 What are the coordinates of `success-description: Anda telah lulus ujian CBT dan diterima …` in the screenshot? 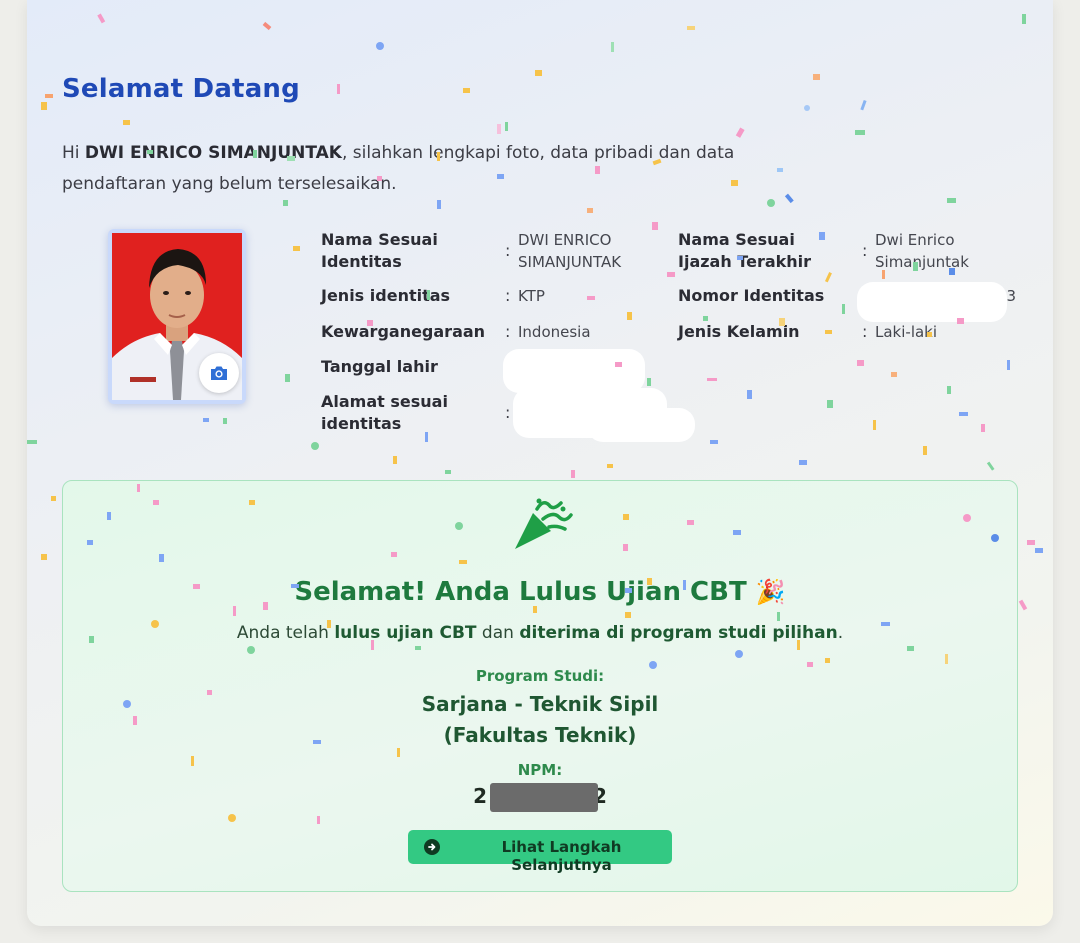 It's located at (540, 633).